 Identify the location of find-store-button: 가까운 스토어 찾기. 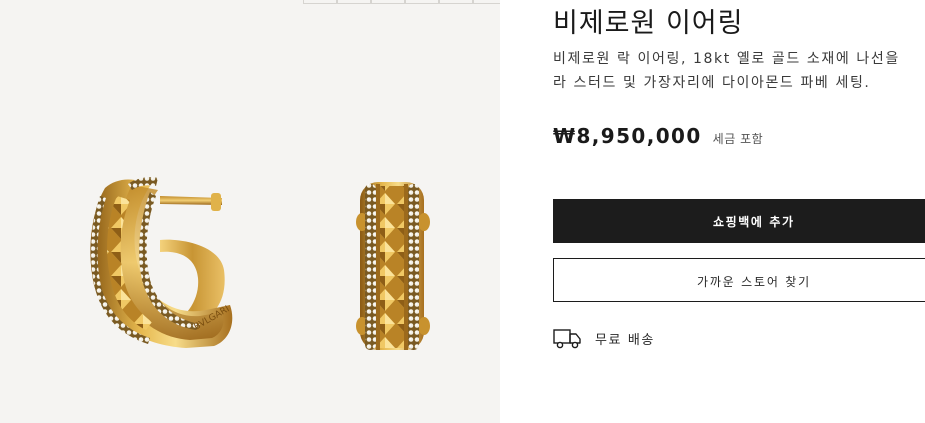
(739, 280).